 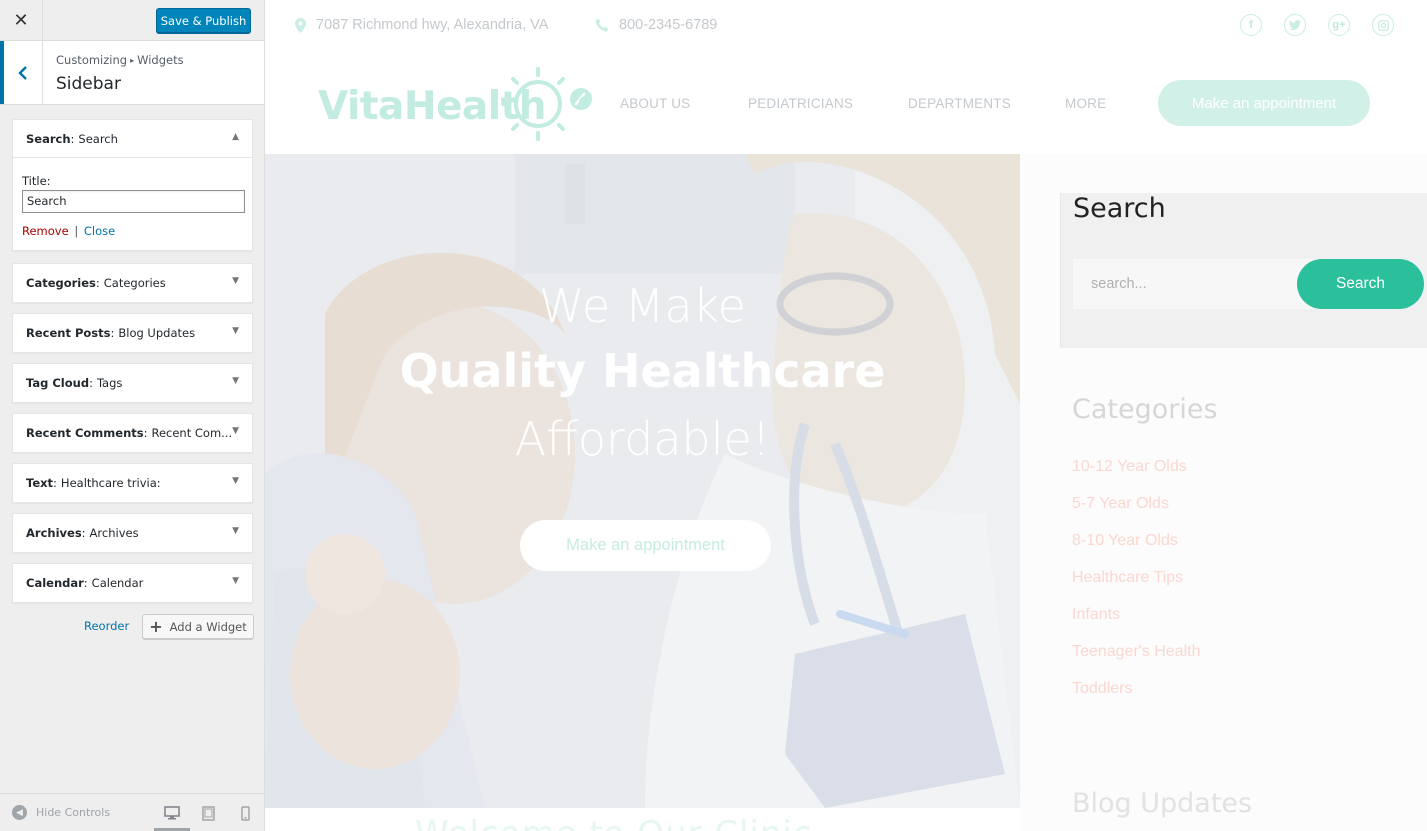 I want to click on widget-categories: Categories: Categories ▼, so click(x=132, y=283).